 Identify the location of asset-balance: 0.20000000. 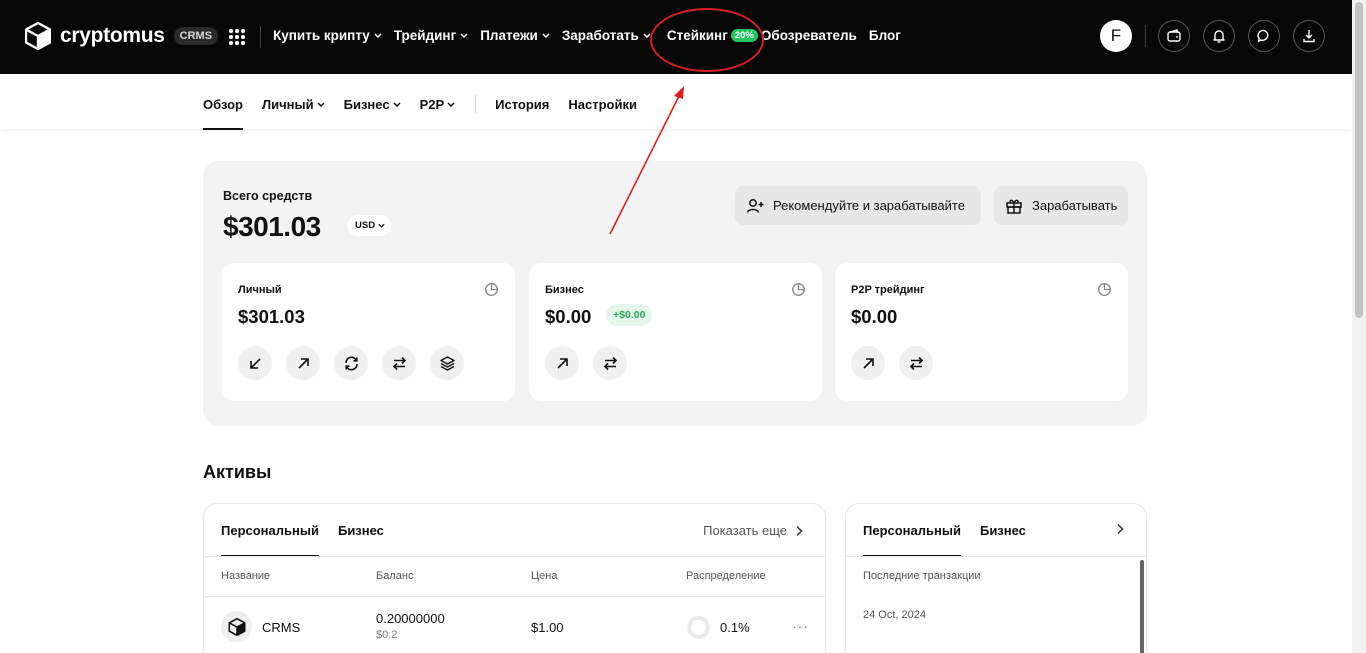
(410, 618).